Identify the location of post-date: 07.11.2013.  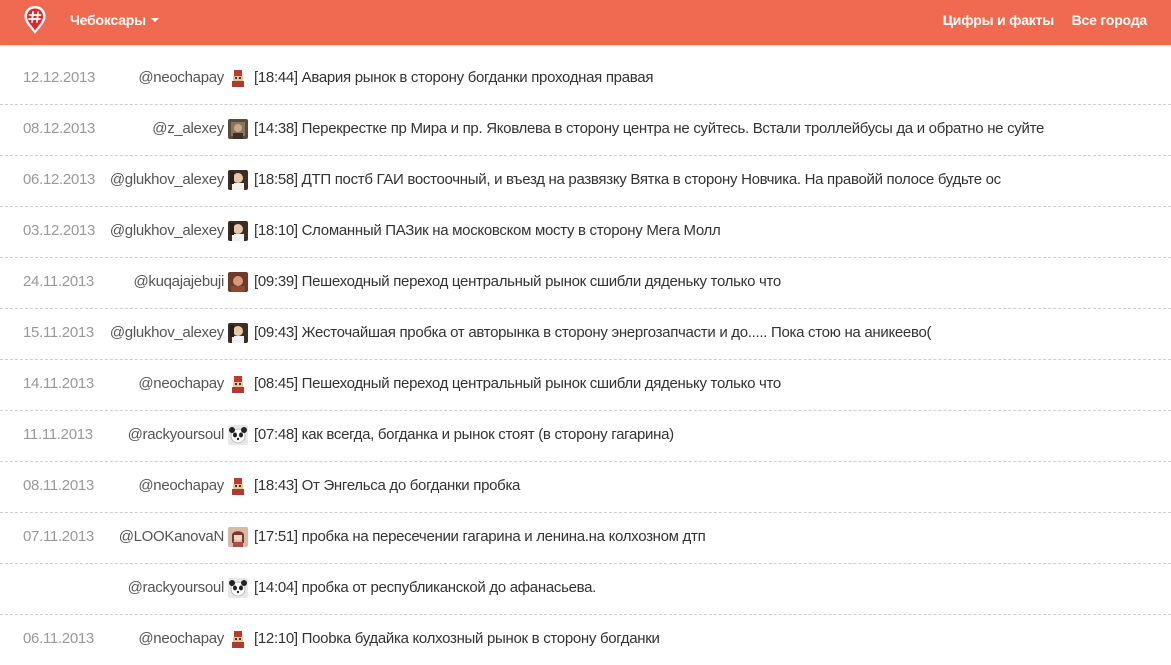
(58, 536).